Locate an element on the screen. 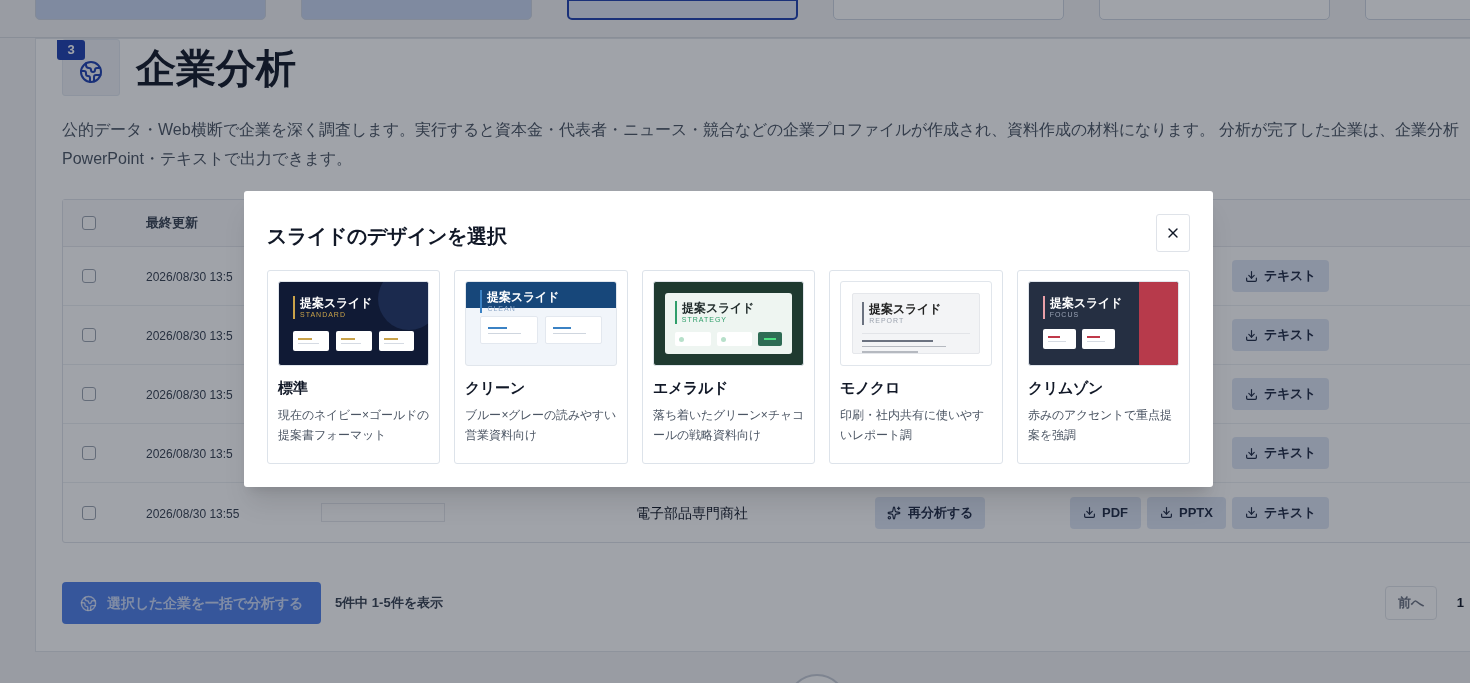 The width and height of the screenshot is (1470, 683). description-line: 公的データ・Web横断で企業を深く調査します。実行すると資本金・代表者・ニュース・競合などの企業プロファイルが作成され、資料作成の材料になります。 分析が完了した企業は、企業分析 is located at coordinates (761, 130).